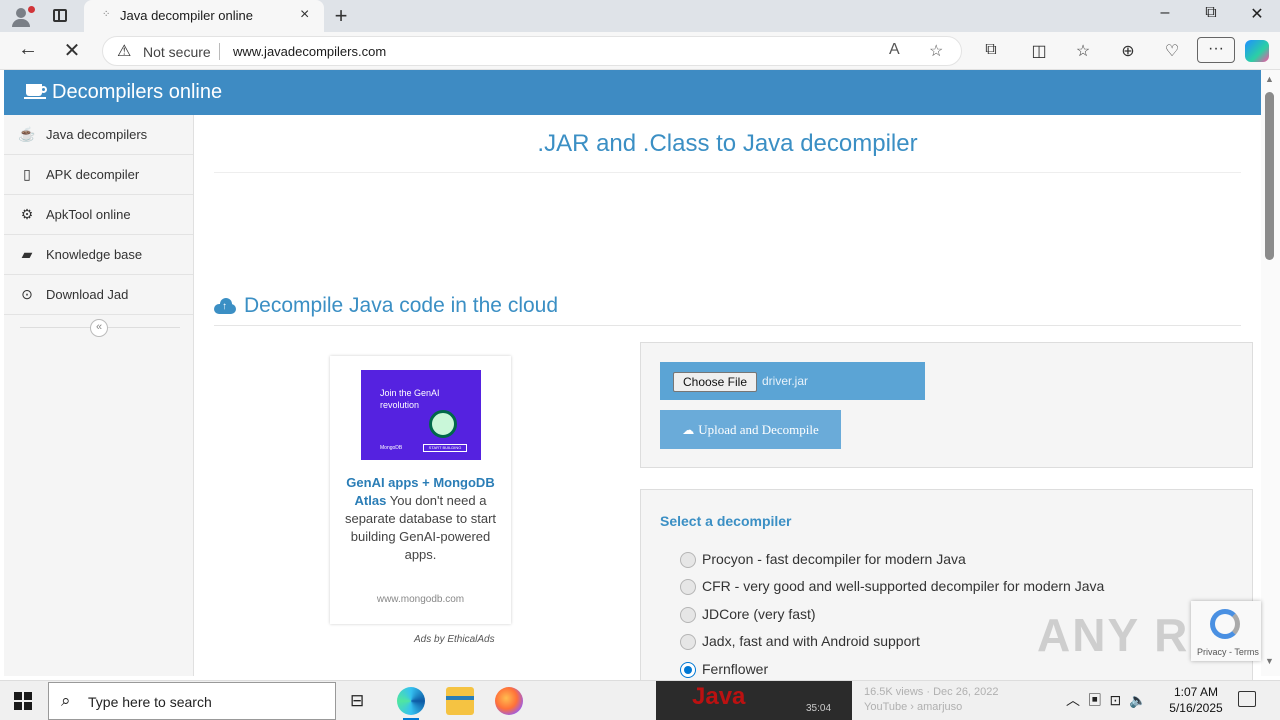 This screenshot has height=720, width=1280. What do you see at coordinates (66, 700) in the screenshot?
I see `search-icon: ⌕` at bounding box center [66, 700].